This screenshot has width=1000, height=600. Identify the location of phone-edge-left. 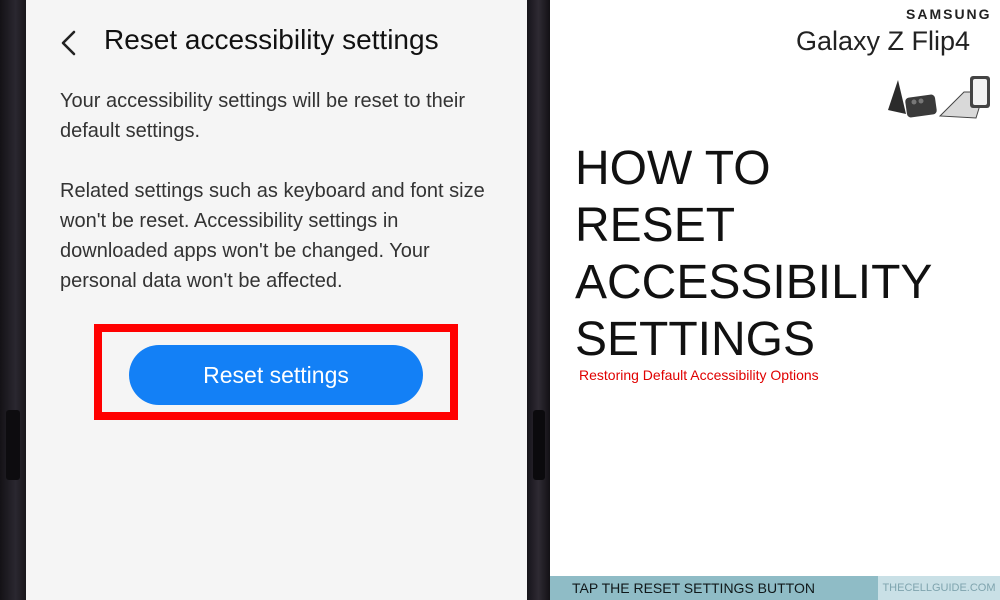
(13, 300).